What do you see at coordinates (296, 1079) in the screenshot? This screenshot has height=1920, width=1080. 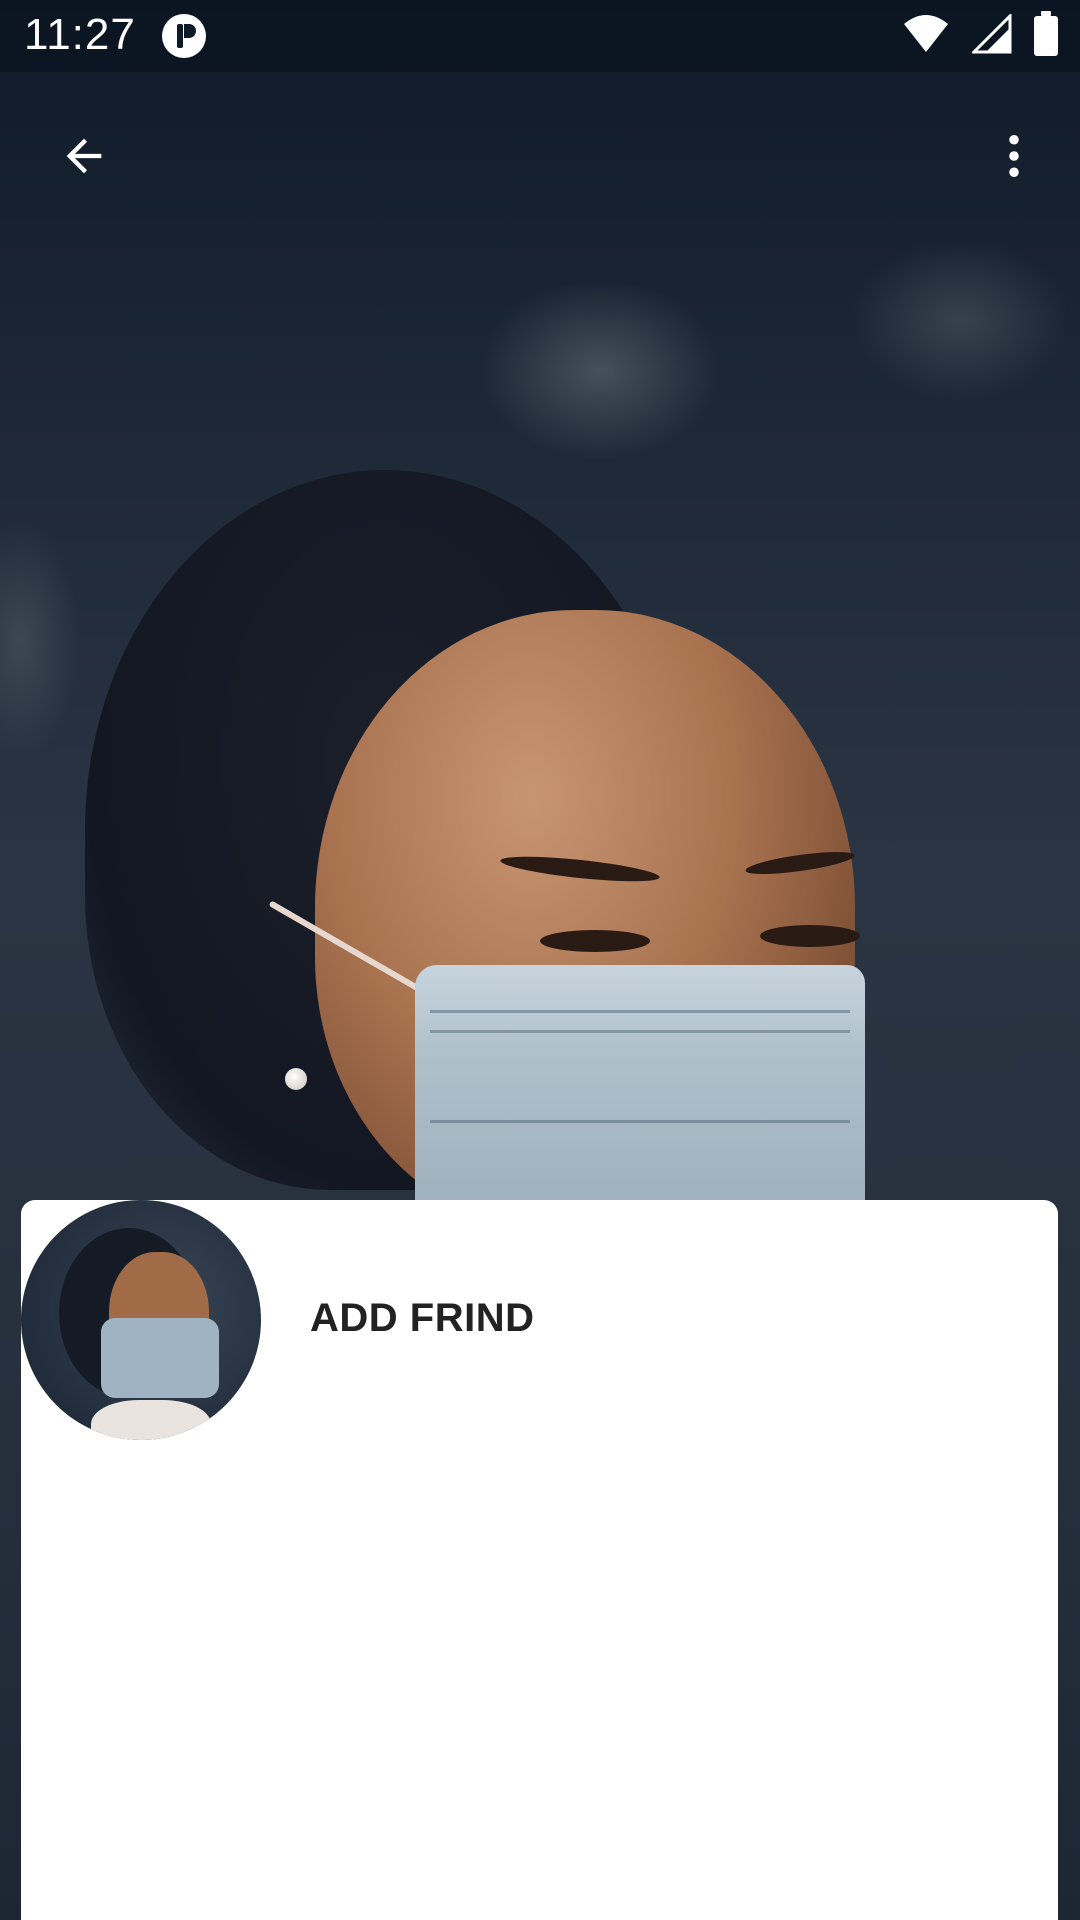 I see `cover-photo-earring` at bounding box center [296, 1079].